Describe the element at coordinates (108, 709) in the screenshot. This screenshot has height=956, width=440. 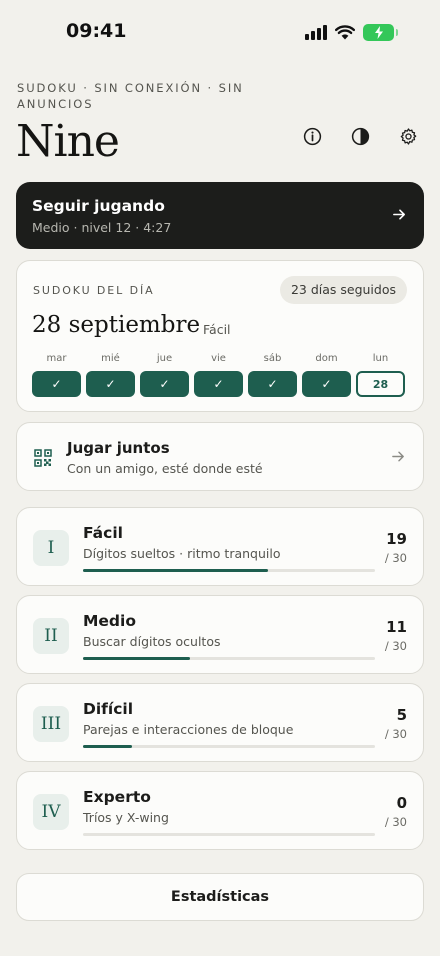
I see `level-name: Difícil` at that location.